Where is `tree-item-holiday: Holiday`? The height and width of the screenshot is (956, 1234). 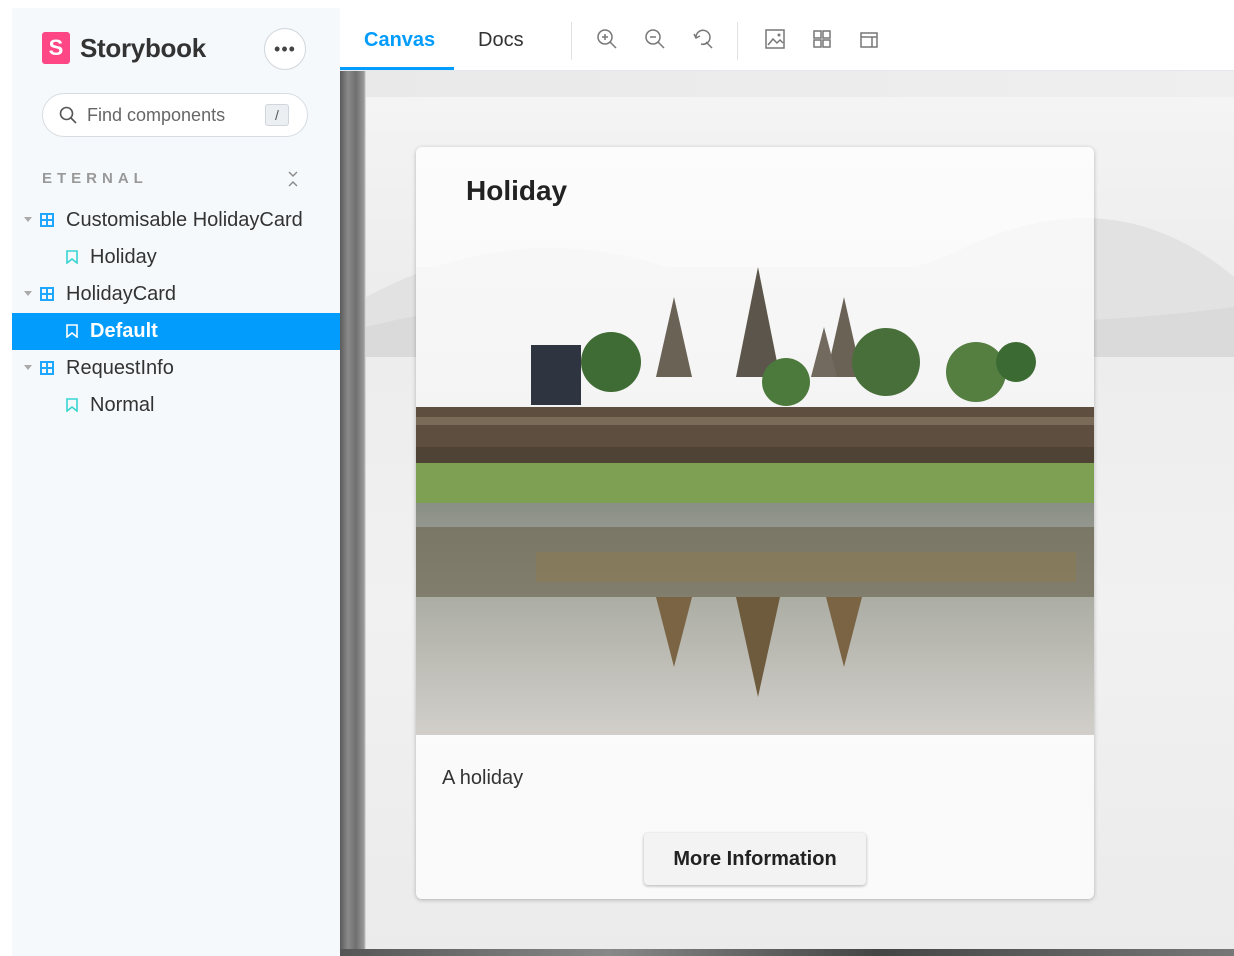
tree-item-holiday: Holiday is located at coordinates (176, 257).